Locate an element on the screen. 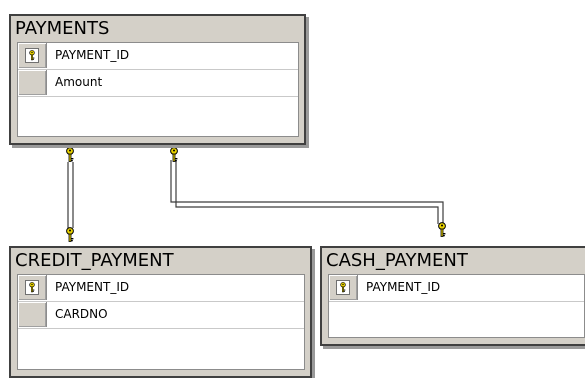 This screenshot has height=378, width=585. table-title: CASH_PAYMENT is located at coordinates (397, 260).